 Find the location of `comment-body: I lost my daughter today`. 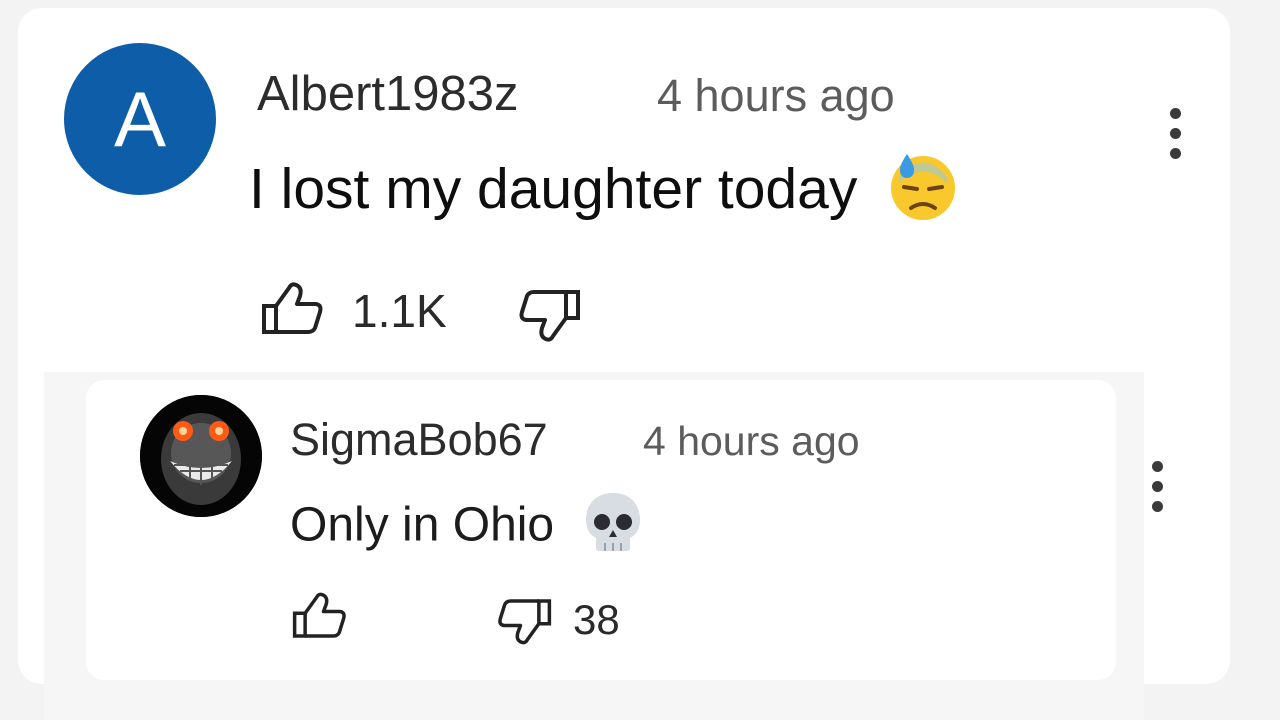

comment-body: I lost my daughter today is located at coordinates (553, 189).